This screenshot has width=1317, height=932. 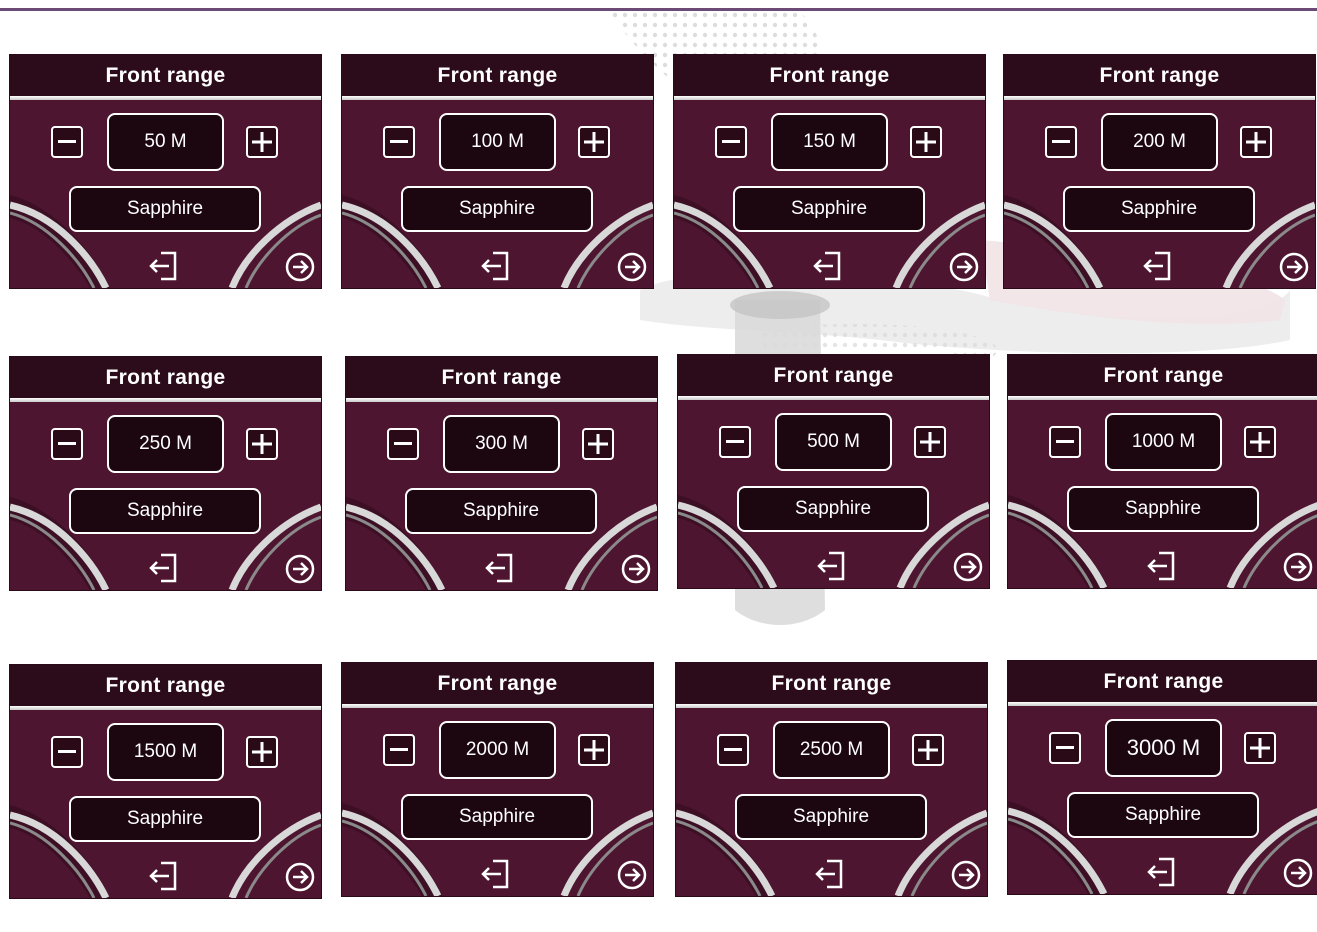 I want to click on screen-panel: Front range 200 M Sapphire, so click(x=1159, y=171).